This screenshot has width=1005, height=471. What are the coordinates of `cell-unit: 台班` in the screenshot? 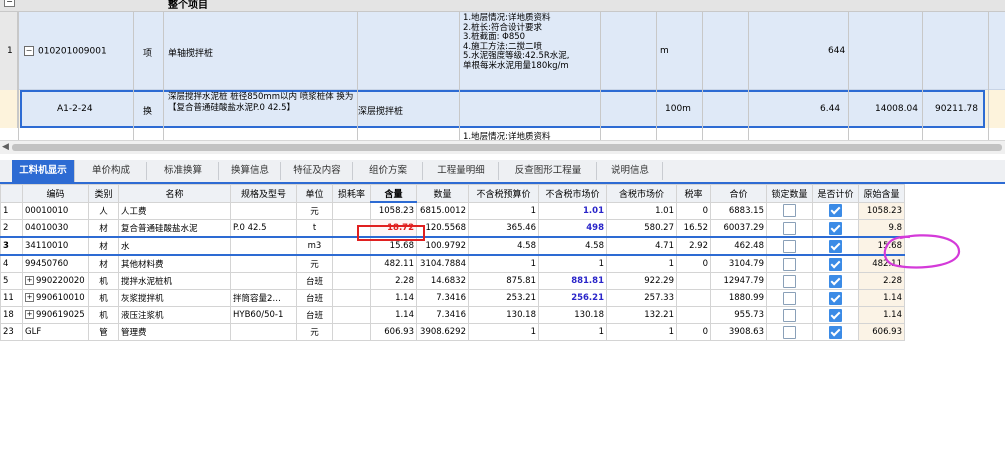 It's located at (314, 281).